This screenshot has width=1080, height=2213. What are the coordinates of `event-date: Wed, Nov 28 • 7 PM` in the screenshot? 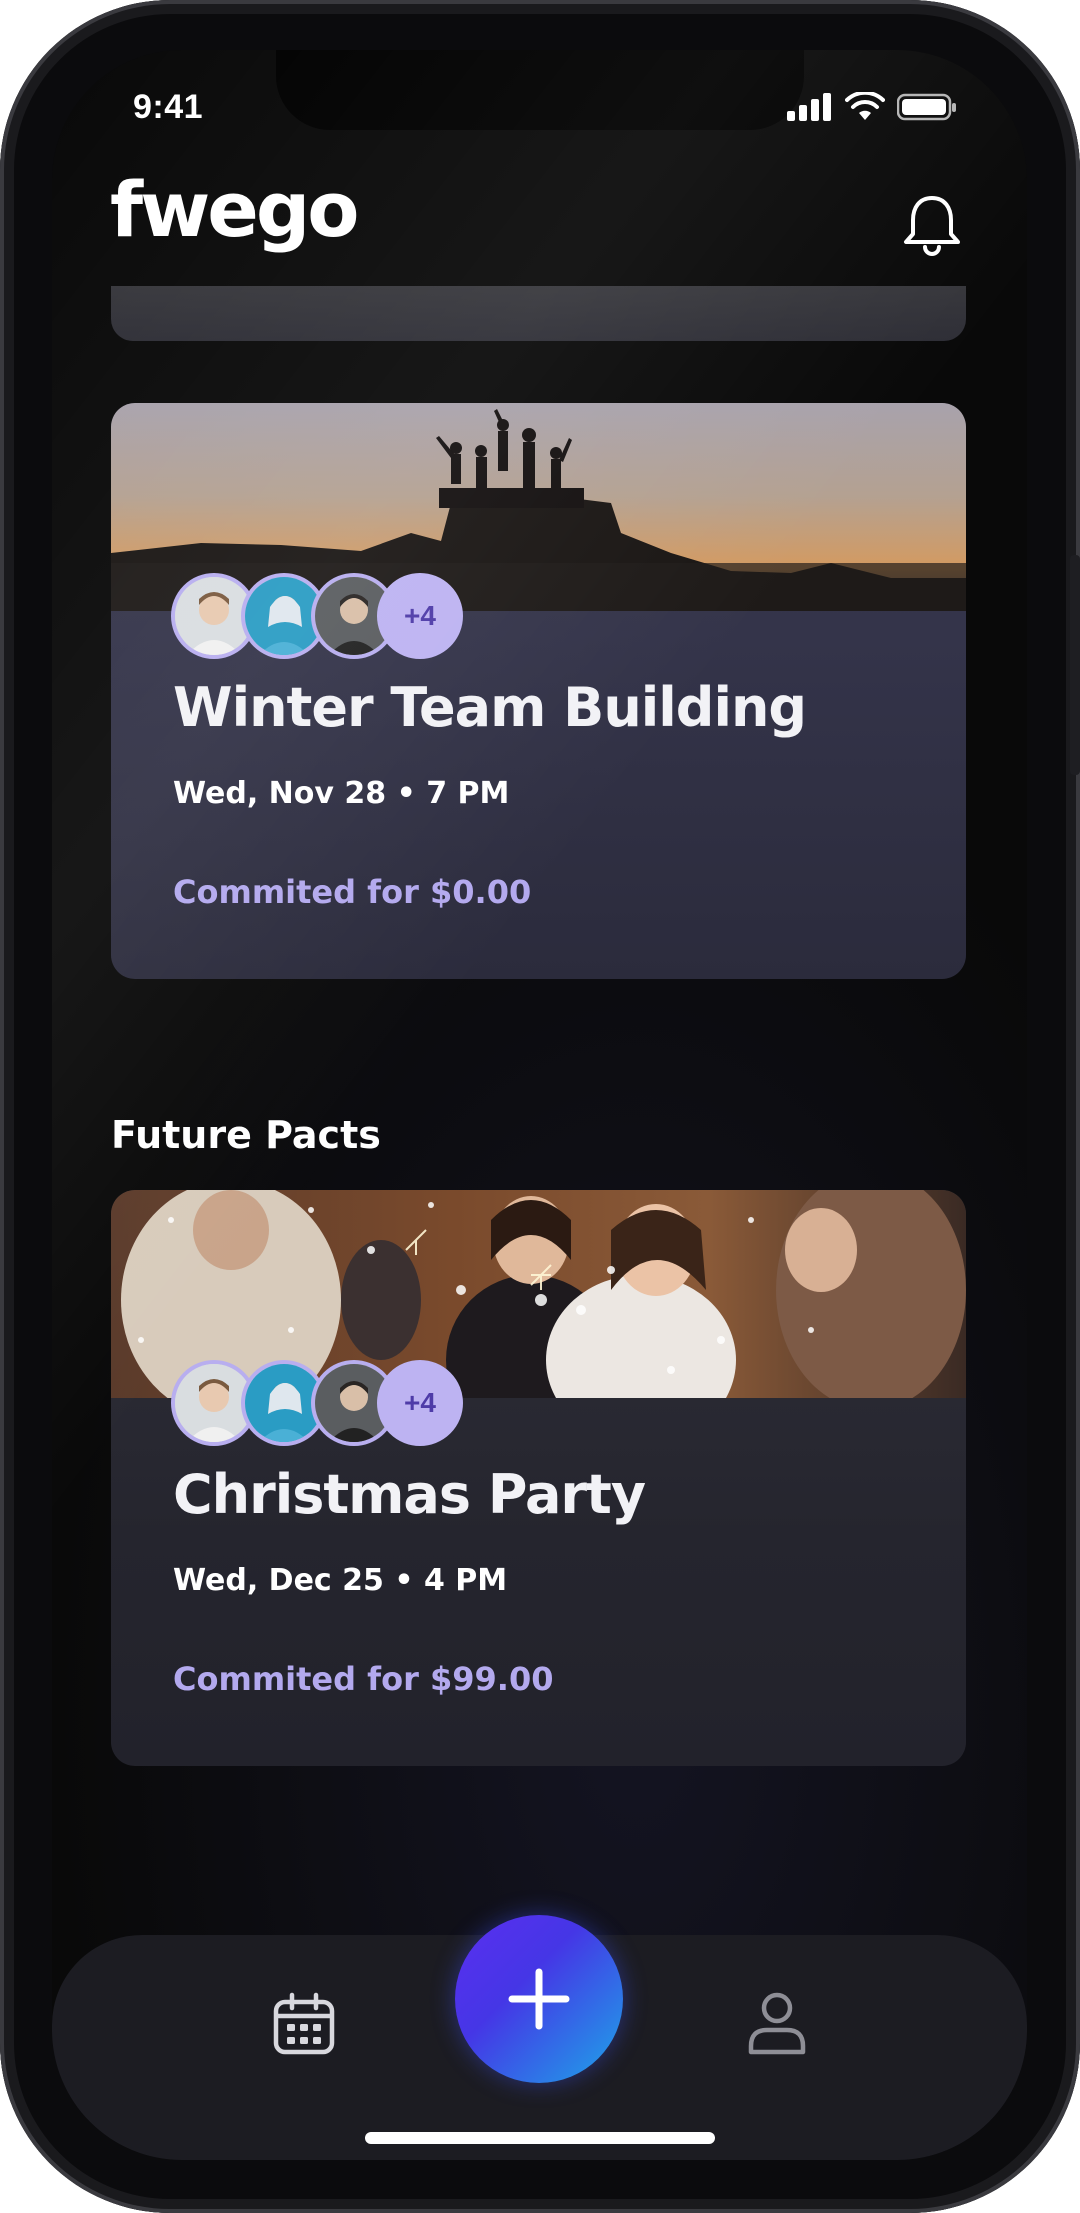 It's located at (341, 793).